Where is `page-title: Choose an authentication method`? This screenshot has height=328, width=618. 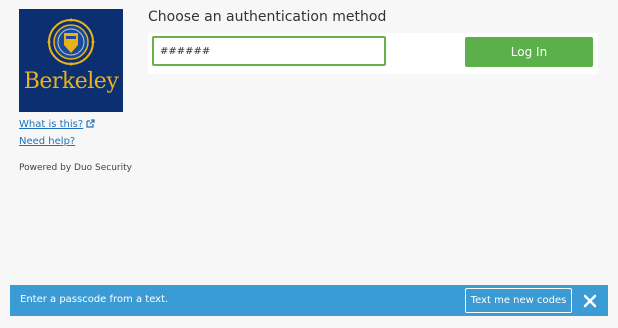 page-title: Choose an authentication method is located at coordinates (267, 17).